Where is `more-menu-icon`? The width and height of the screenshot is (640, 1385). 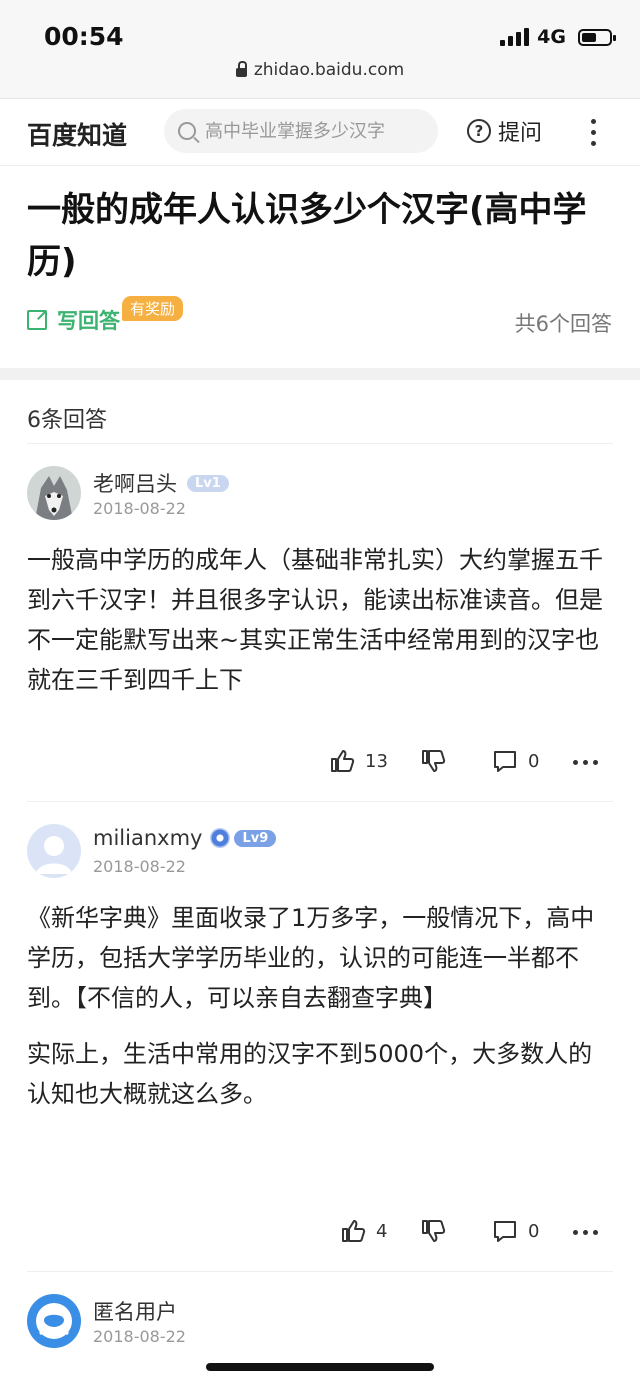
more-menu-icon is located at coordinates (593, 132).